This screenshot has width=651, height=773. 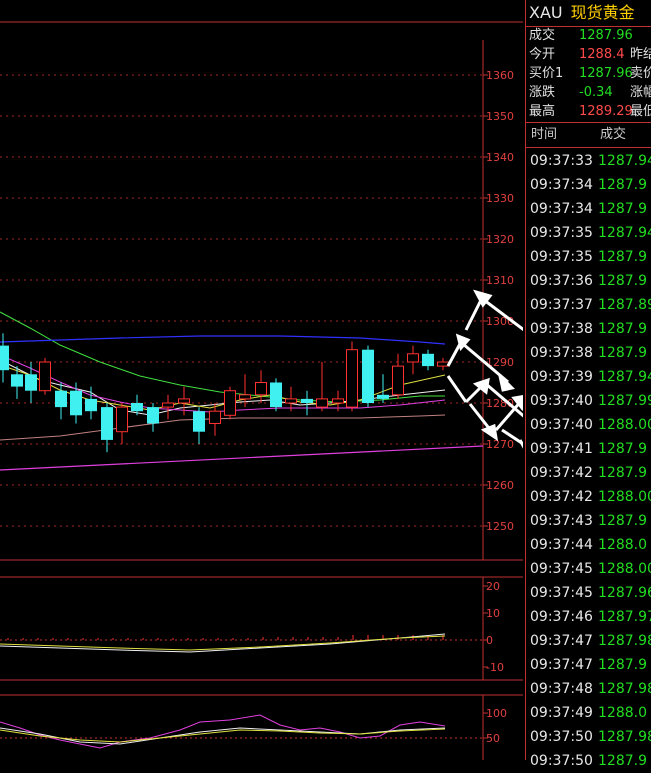 What do you see at coordinates (606, 111) in the screenshot?
I see `quote-value: 1289.29` at bounding box center [606, 111].